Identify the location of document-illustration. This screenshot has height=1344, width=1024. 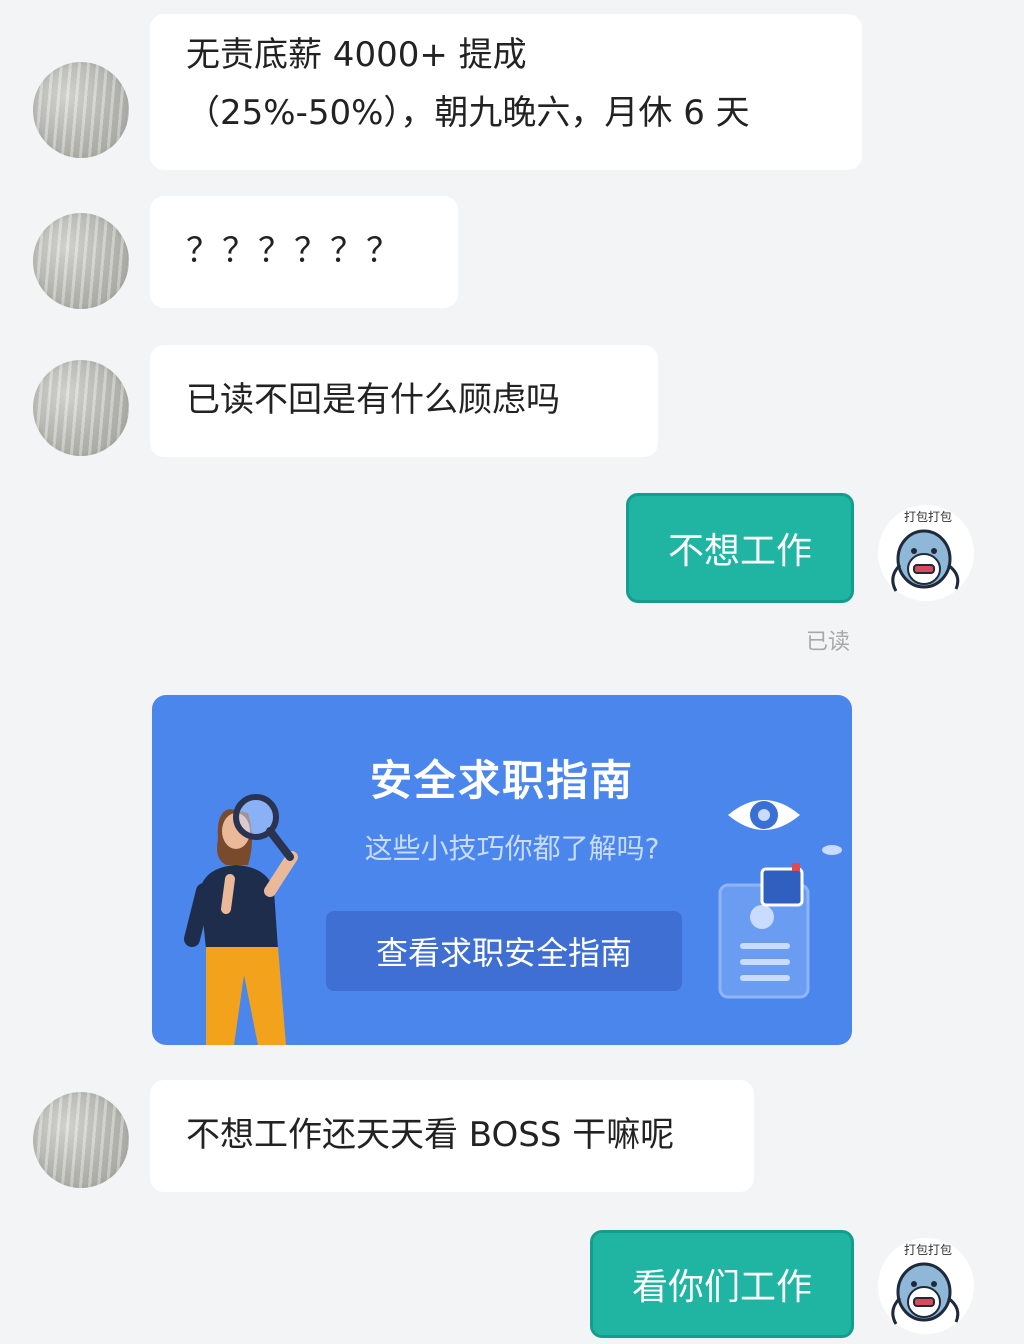
(764, 931).